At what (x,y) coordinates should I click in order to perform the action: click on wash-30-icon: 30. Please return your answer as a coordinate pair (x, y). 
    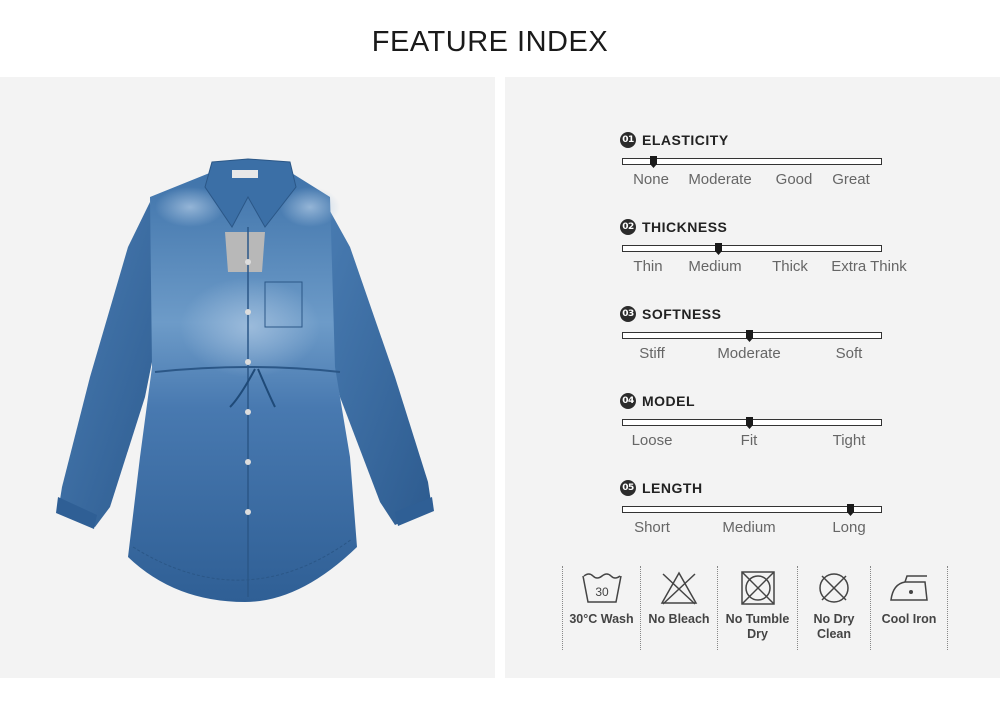
    Looking at the image, I should click on (601, 588).